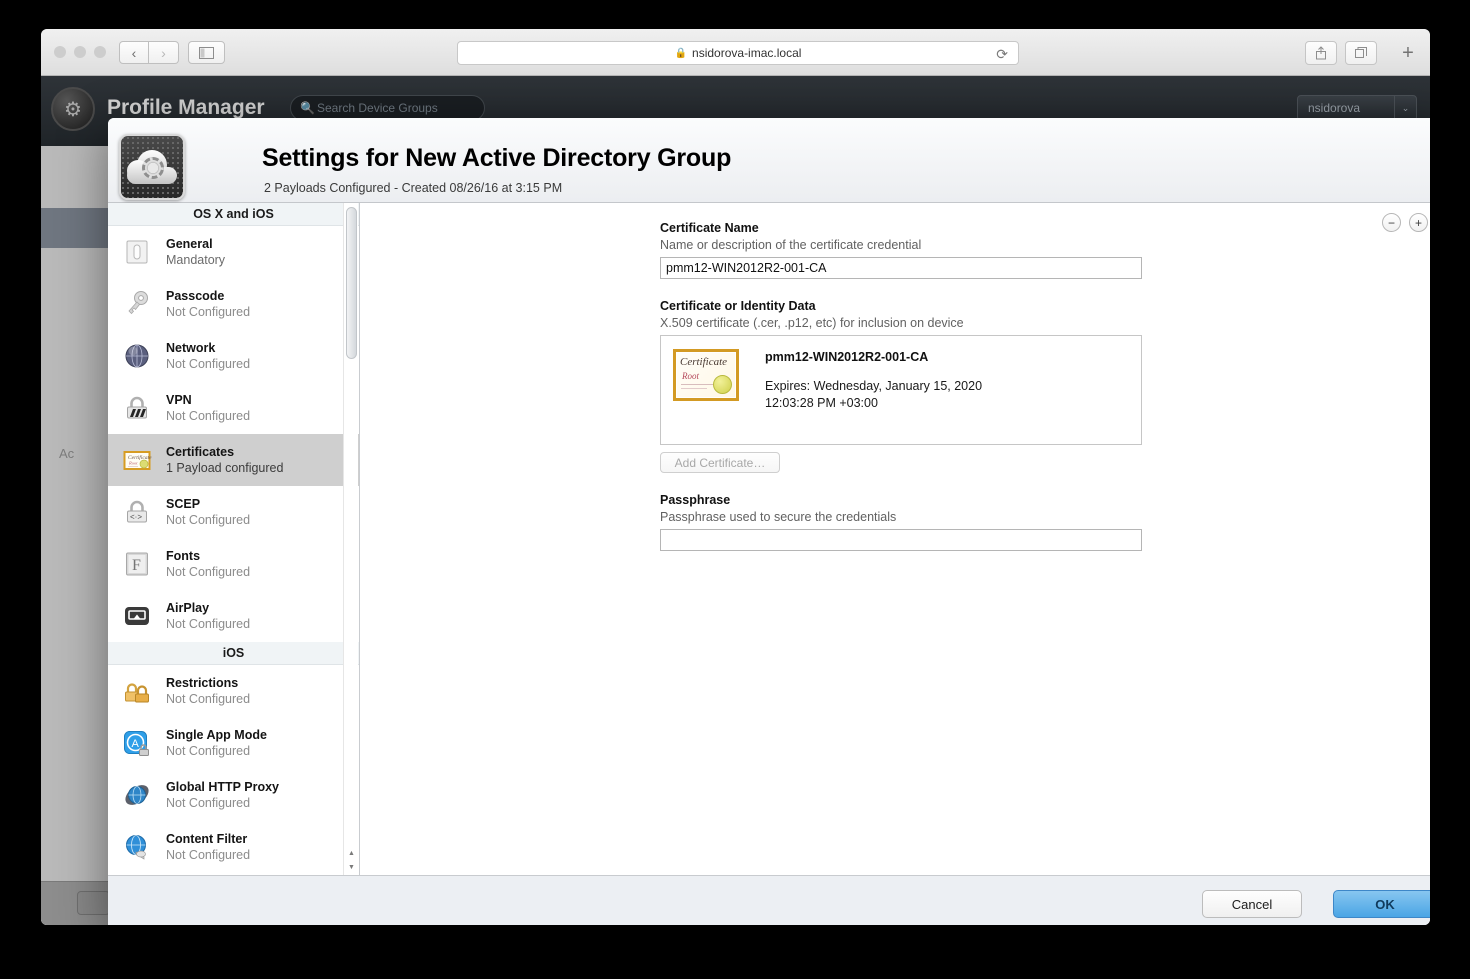  I want to click on sidebar-item-vpn: VPN Not Configured, so click(233, 408).